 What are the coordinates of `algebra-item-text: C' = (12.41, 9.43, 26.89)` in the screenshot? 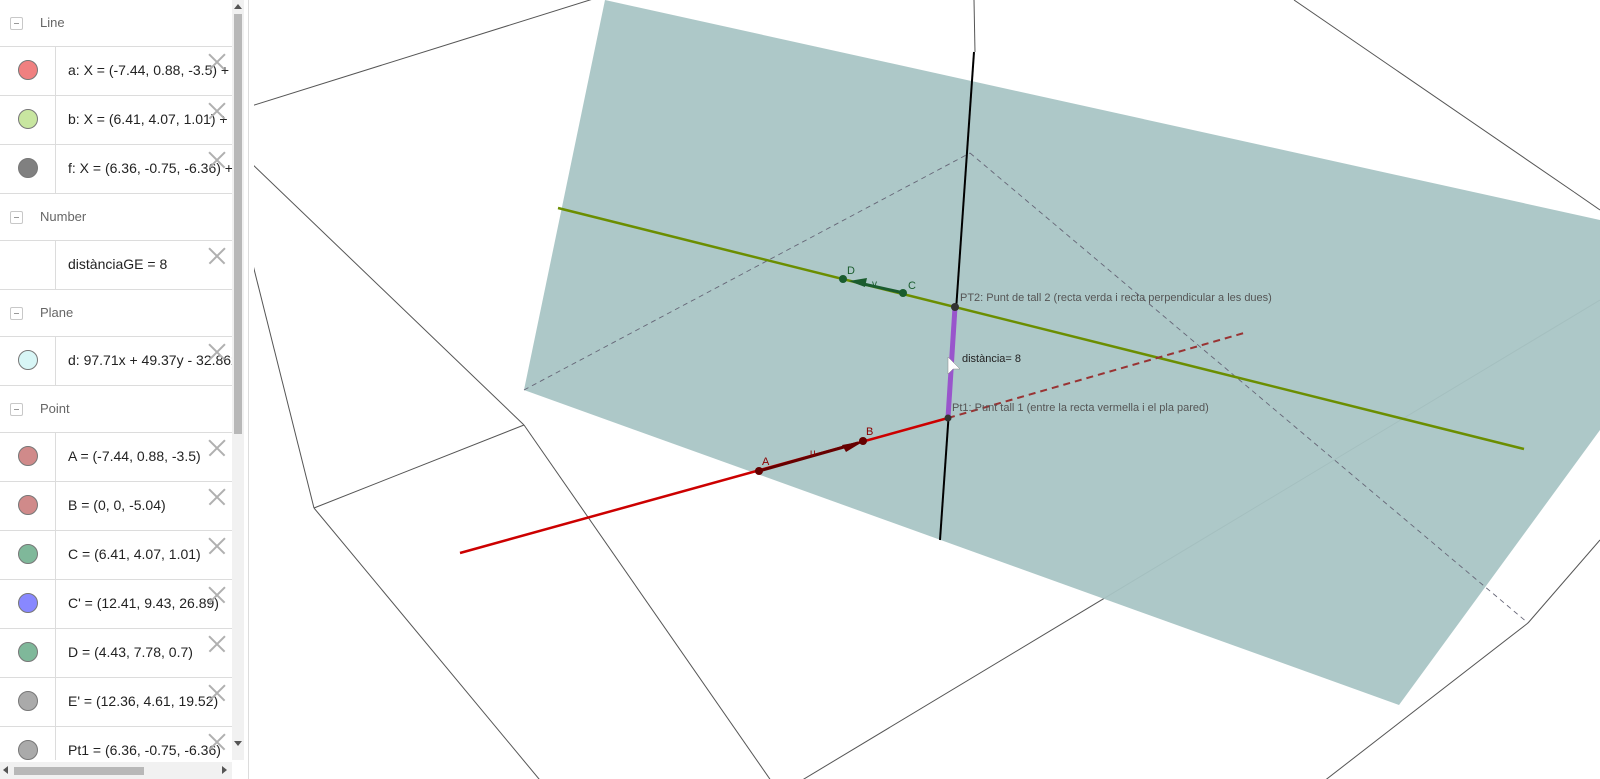 It's located at (143, 603).